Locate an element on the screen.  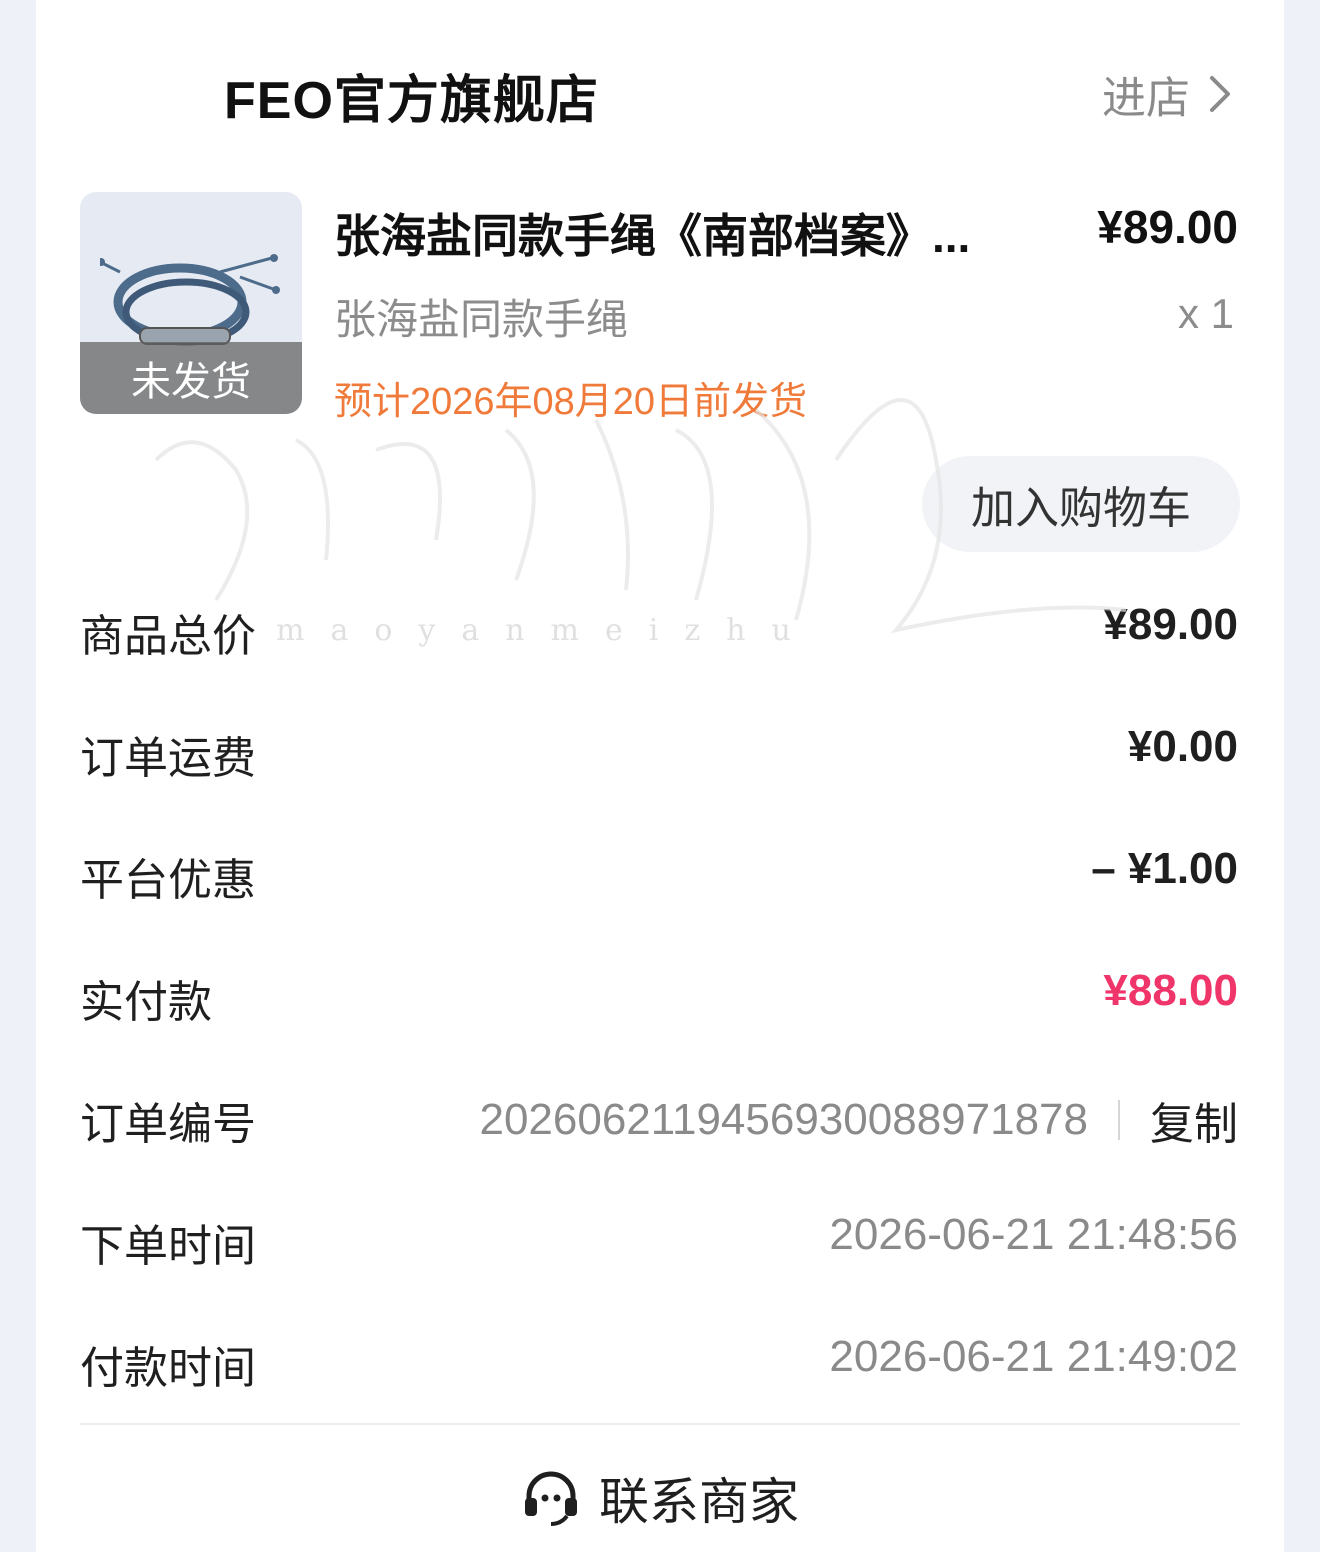
payment-time-label: 付款时间 is located at coordinates (168, 1368).